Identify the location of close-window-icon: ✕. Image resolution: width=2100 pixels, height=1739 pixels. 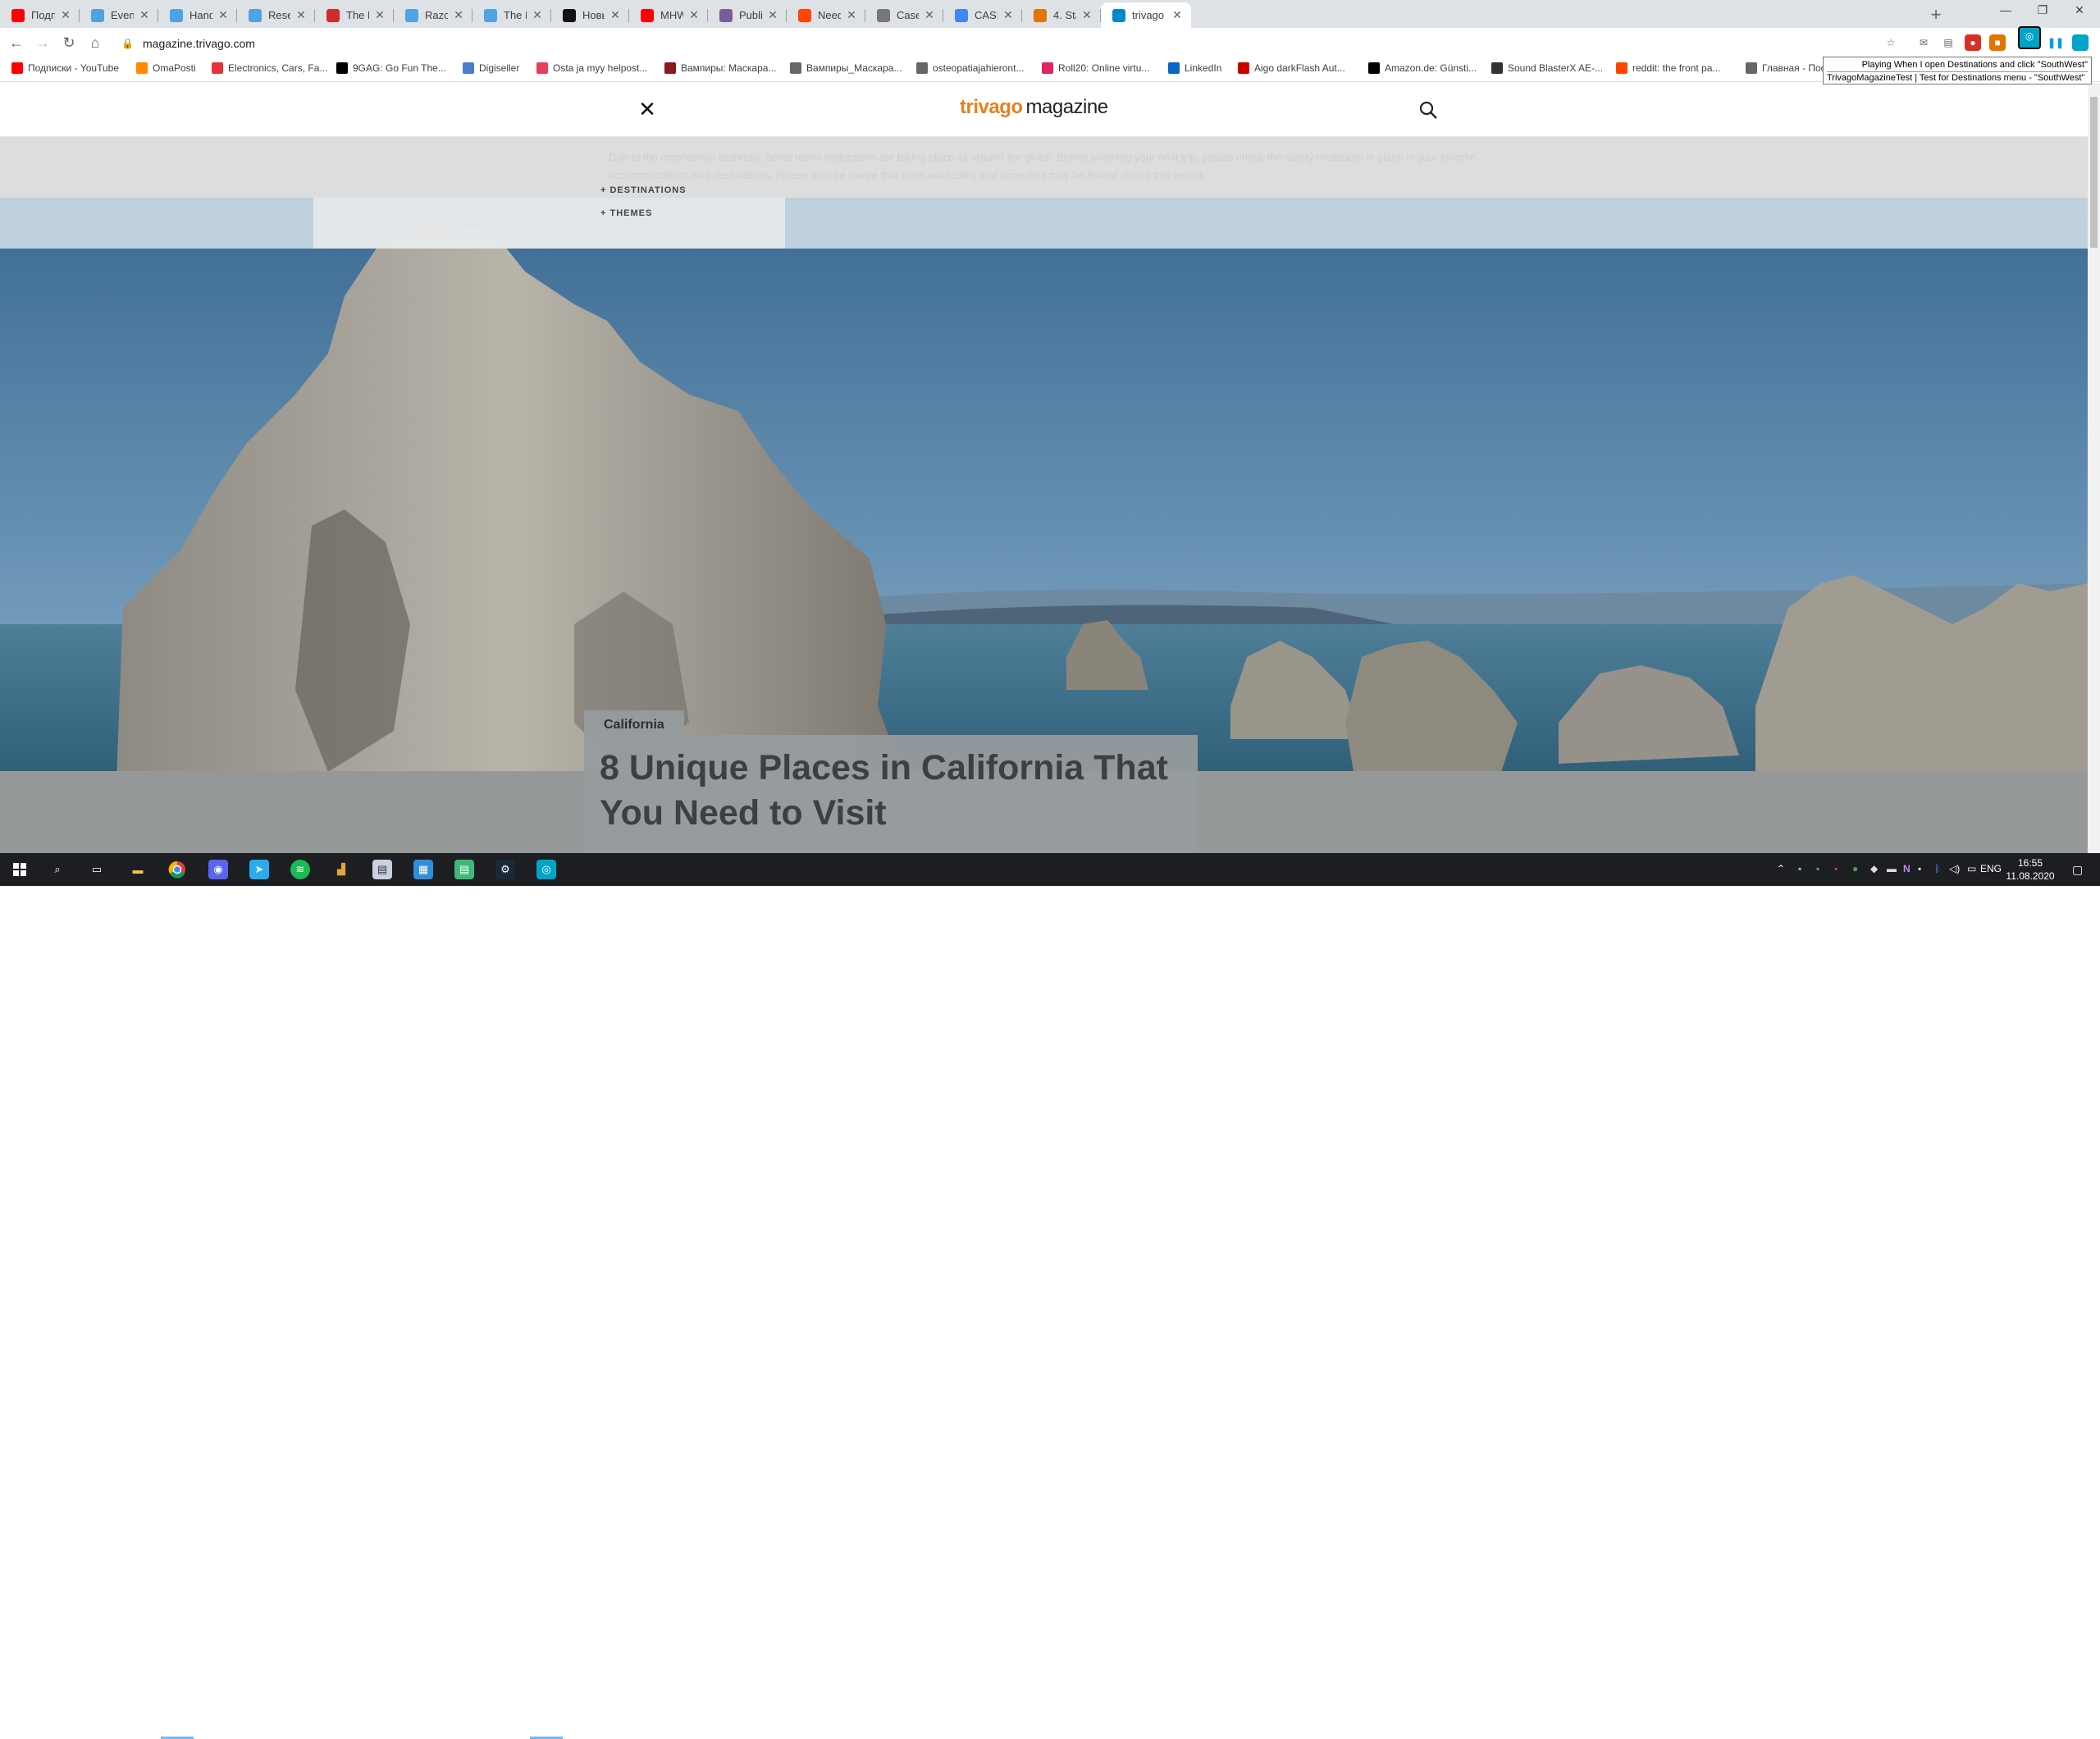
(2080, 10).